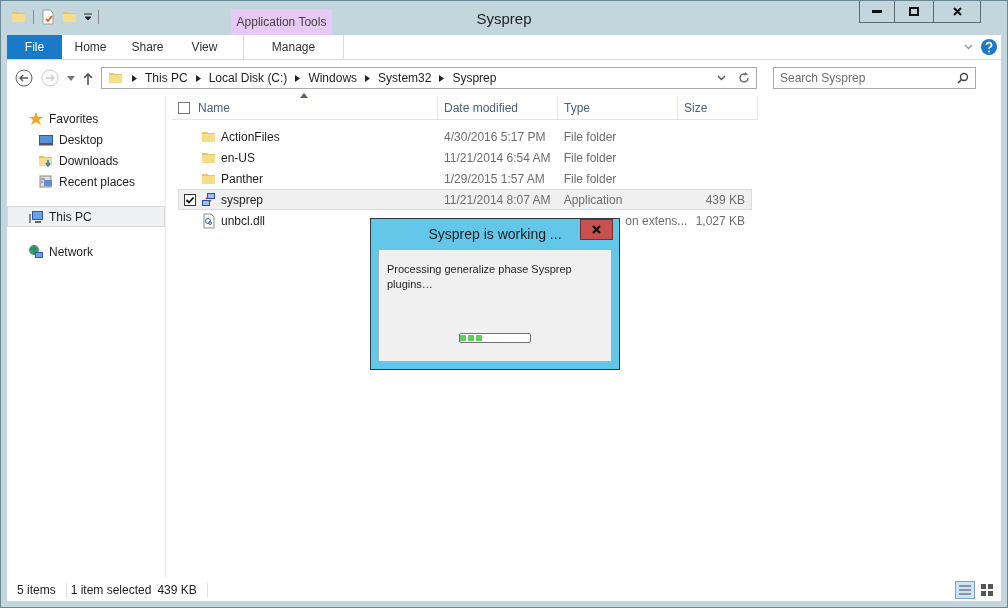 The image size is (1008, 608). Describe the element at coordinates (46, 181) in the screenshot. I see `recent-places-icon` at that location.